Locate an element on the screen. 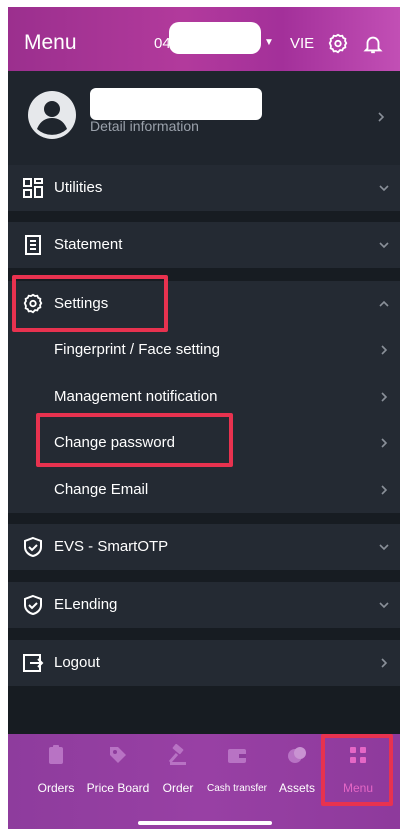  wallet-icon is located at coordinates (237, 756).